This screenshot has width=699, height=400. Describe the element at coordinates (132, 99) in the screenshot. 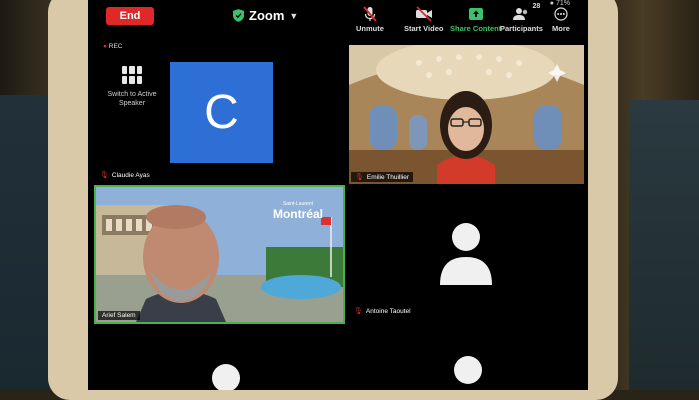

I see `switch-speaker-label: Switch to Active Speaker` at that location.